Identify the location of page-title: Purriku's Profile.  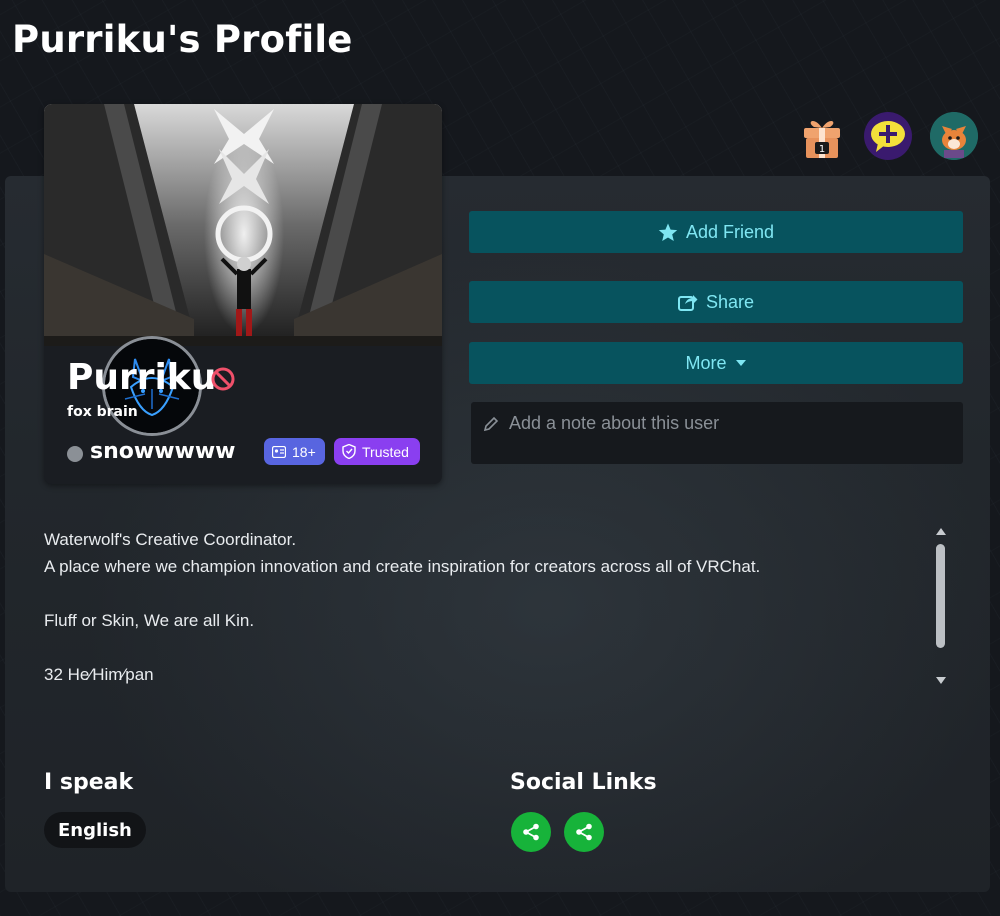
(182, 39).